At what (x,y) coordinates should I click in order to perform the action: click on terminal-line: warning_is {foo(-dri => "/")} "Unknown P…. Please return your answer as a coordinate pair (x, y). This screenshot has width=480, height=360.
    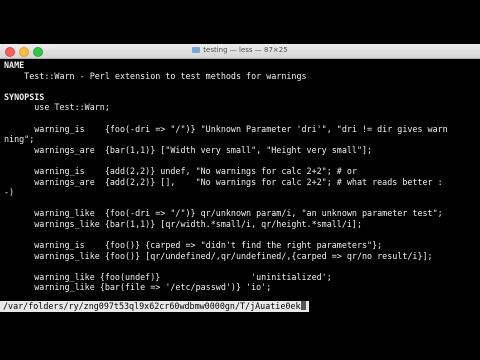
    Looking at the image, I should click on (226, 128).